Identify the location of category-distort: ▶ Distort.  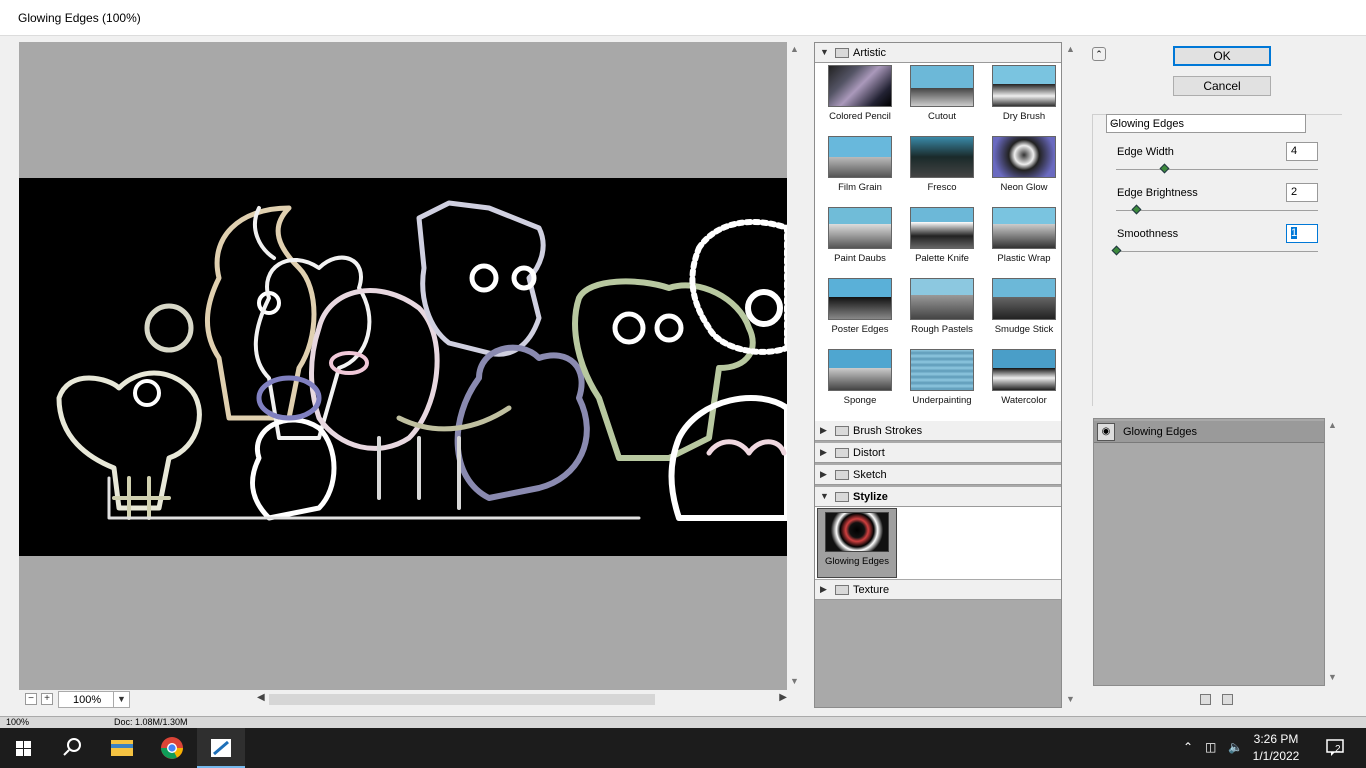
(938, 453).